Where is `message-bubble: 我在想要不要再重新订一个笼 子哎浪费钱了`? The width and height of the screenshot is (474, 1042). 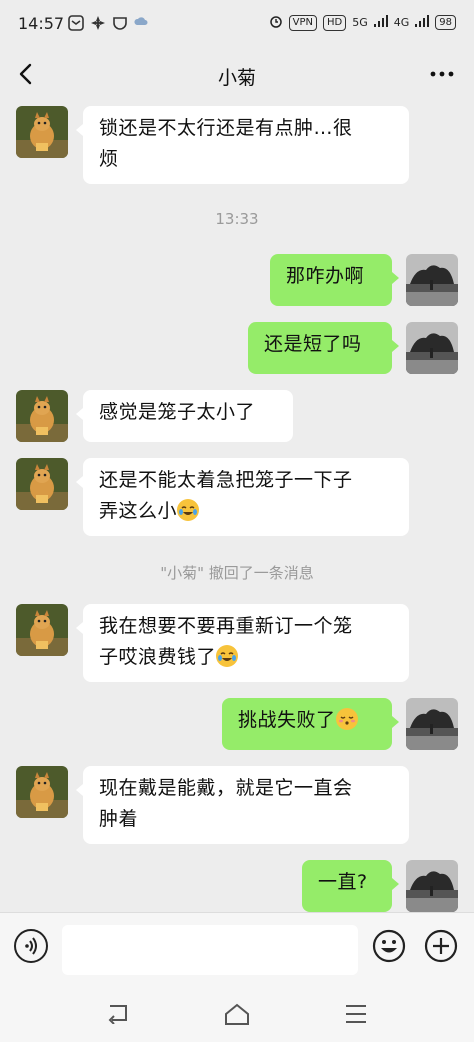 message-bubble: 我在想要不要再重新订一个笼 子哎浪费钱了 is located at coordinates (242, 643).